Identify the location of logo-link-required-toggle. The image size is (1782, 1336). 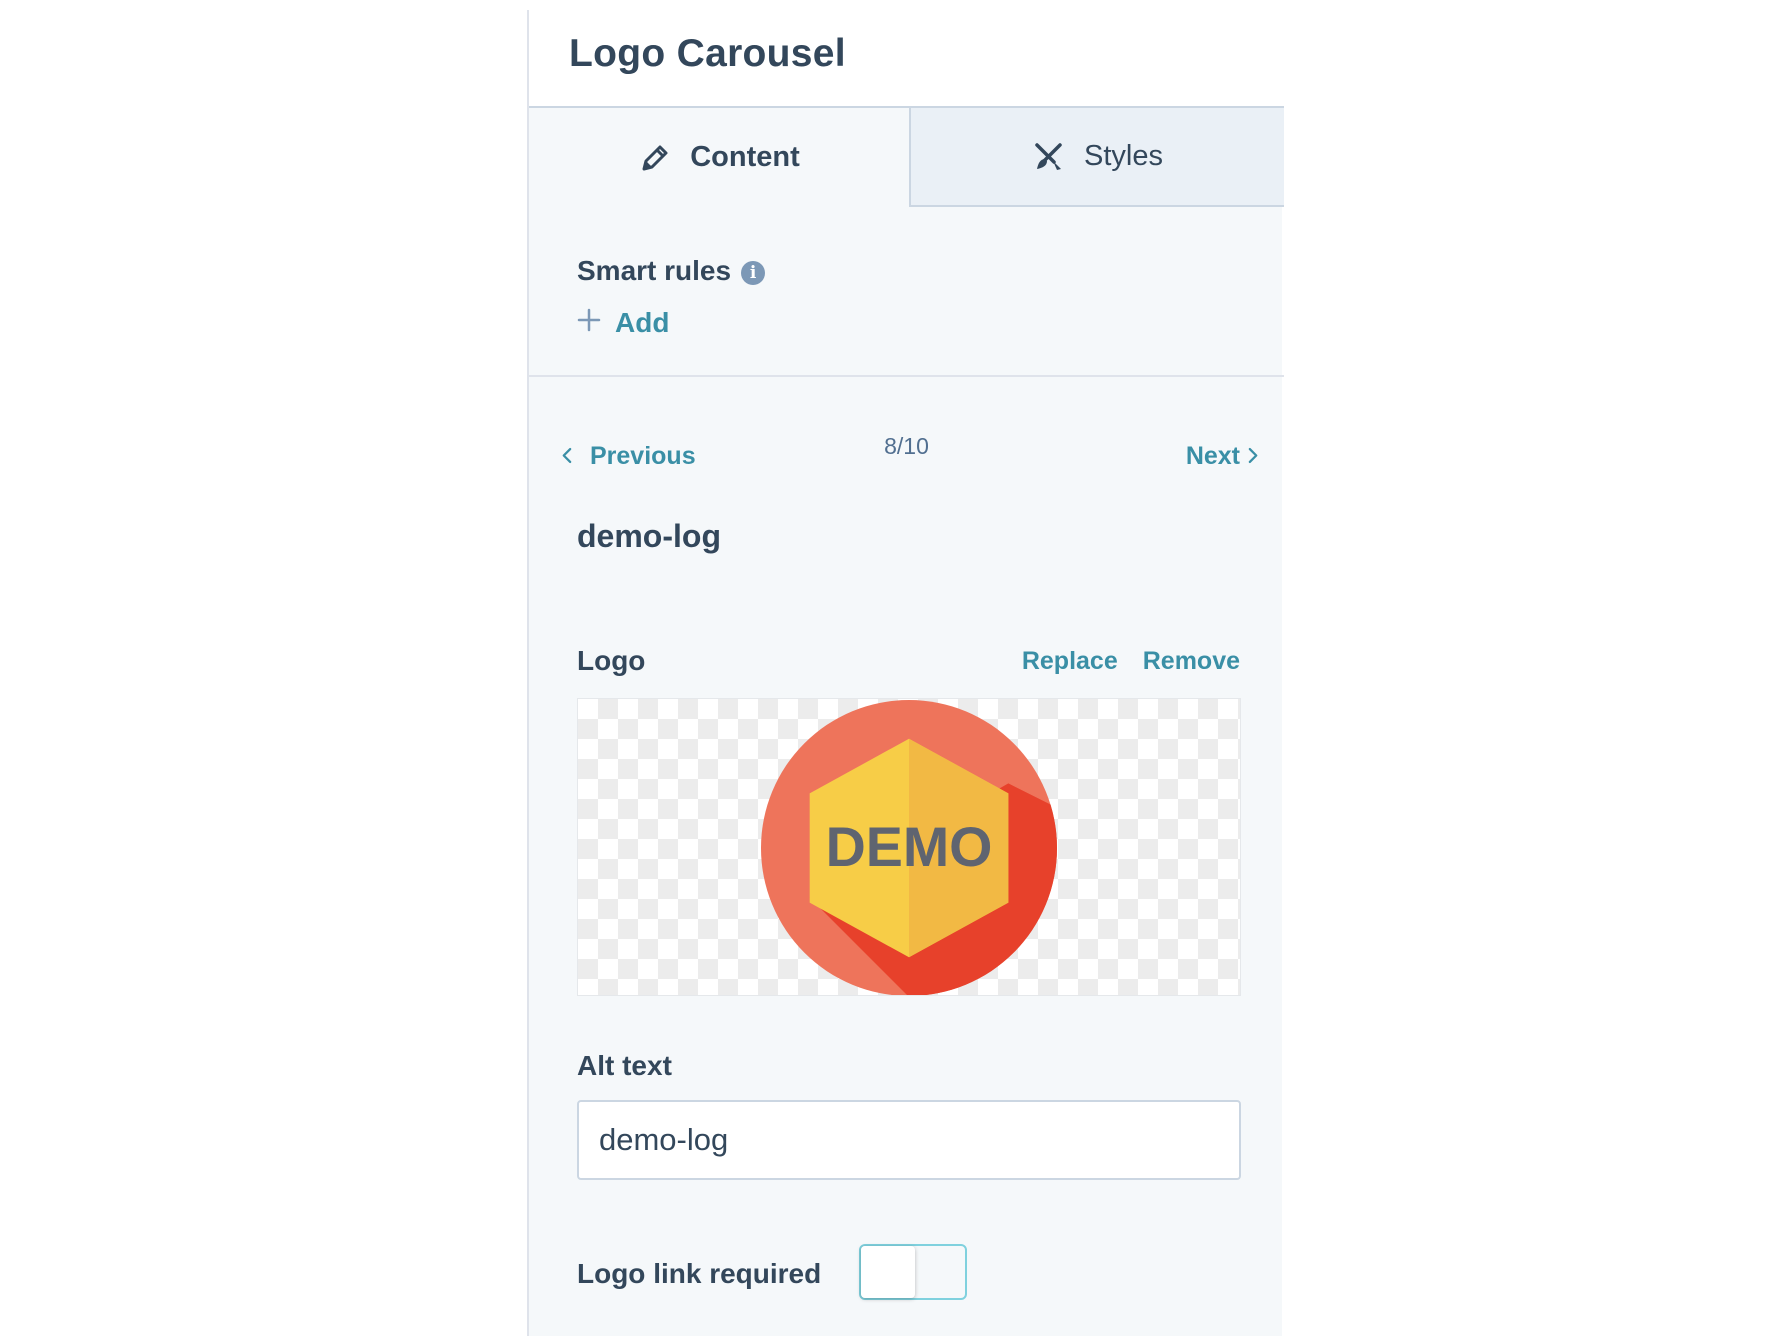
(913, 1272).